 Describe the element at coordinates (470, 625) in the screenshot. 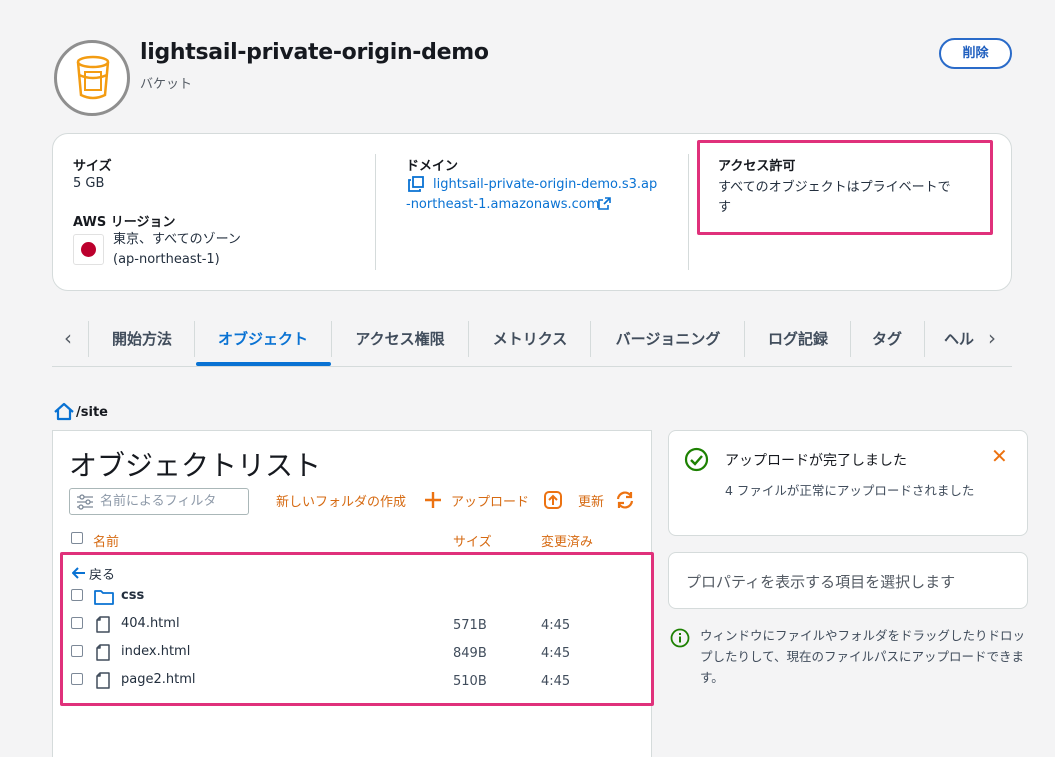

I see `file-size: 571B` at that location.